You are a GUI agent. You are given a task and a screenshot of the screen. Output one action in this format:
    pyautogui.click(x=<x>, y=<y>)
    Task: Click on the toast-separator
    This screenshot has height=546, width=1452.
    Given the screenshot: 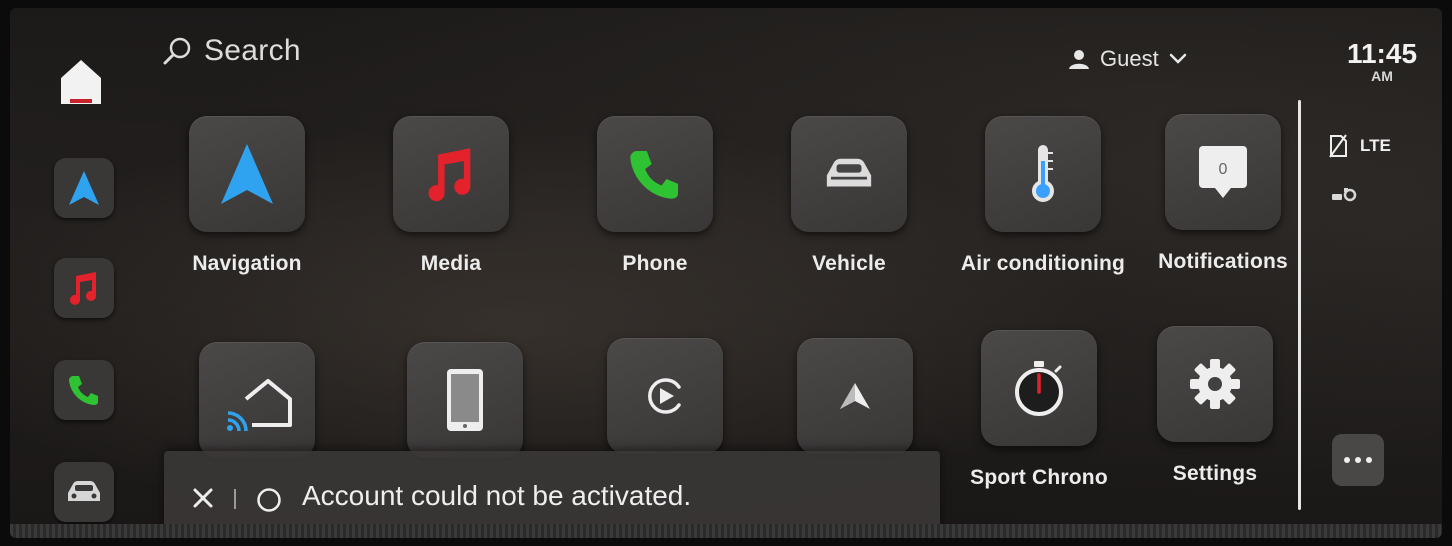 What is the action you would take?
    pyautogui.click(x=235, y=499)
    